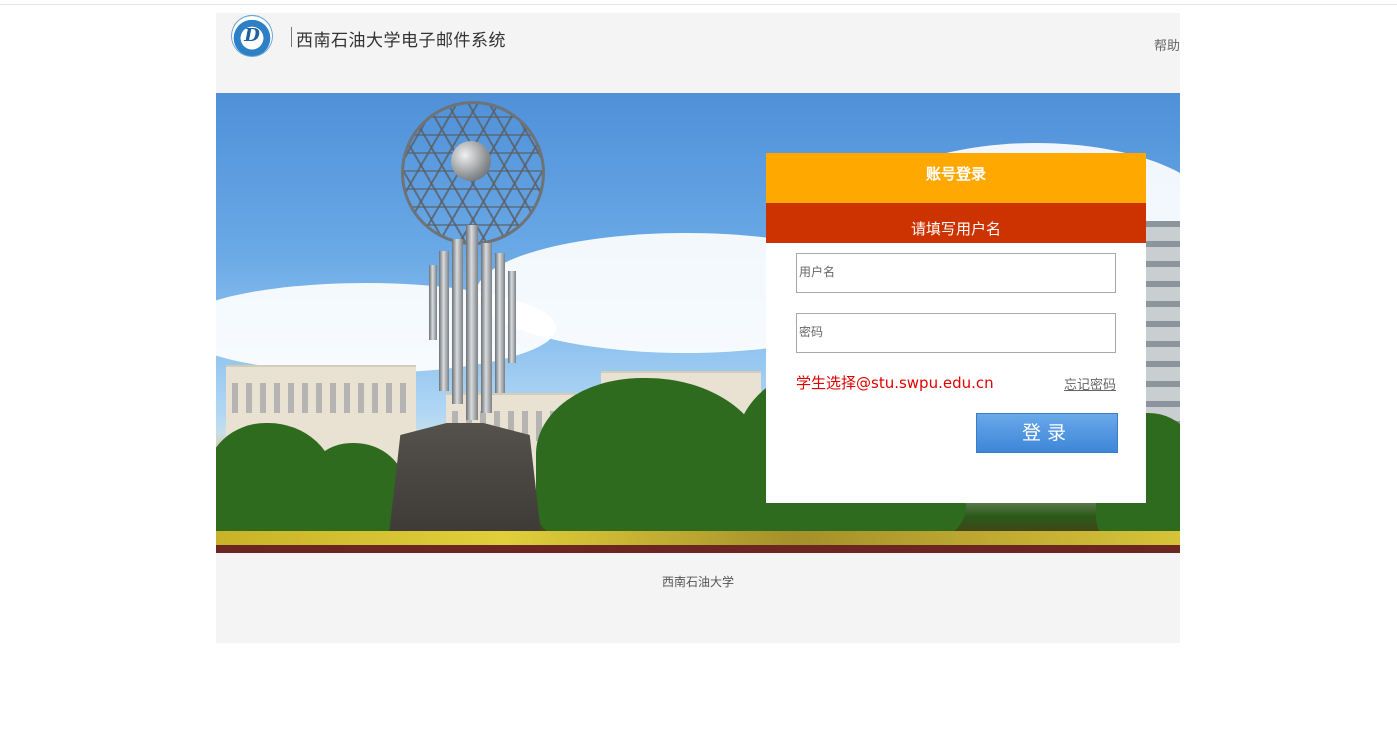 This screenshot has height=739, width=1397. Describe the element at coordinates (1090, 383) in the screenshot. I see `forgot-password-link: 忘记密码` at that location.